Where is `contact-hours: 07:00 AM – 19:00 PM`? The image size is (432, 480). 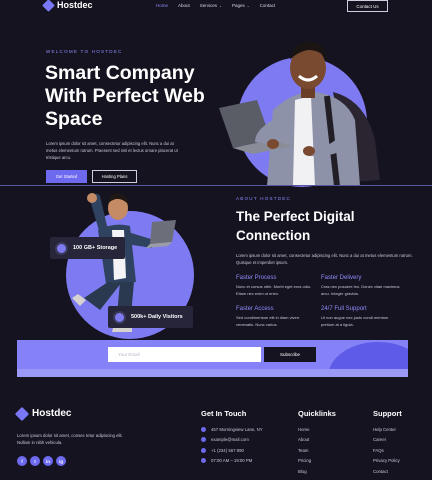 contact-hours: 07:00 AM – 19:00 PM is located at coordinates (232, 461).